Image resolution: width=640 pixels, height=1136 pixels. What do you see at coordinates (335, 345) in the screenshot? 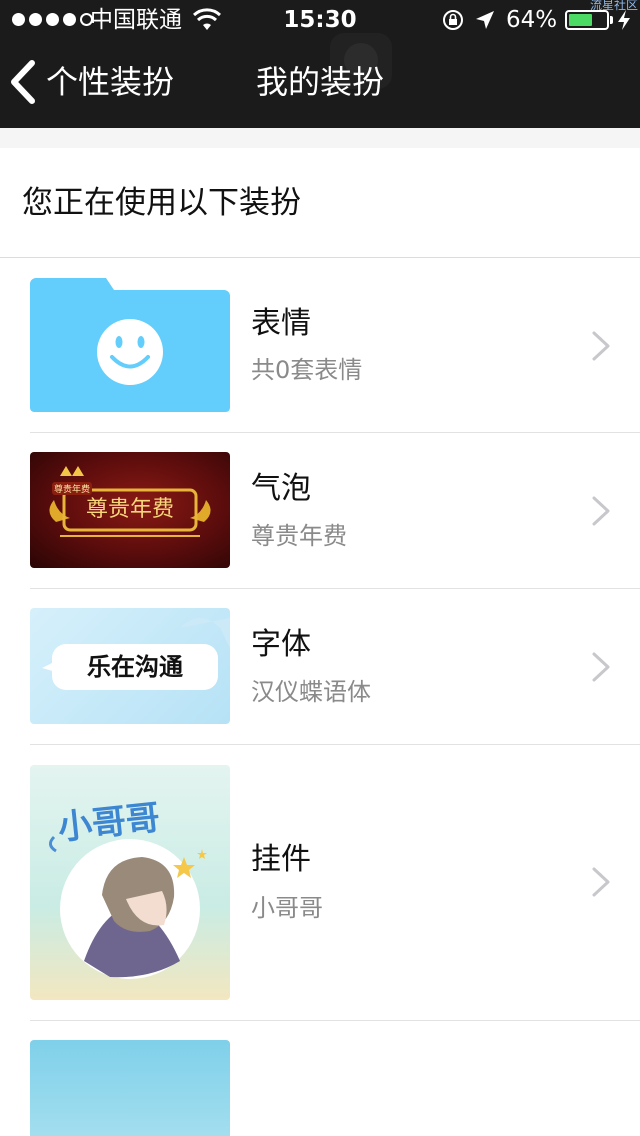
I see `list-item-emoji: 表情 共0套表情` at bounding box center [335, 345].